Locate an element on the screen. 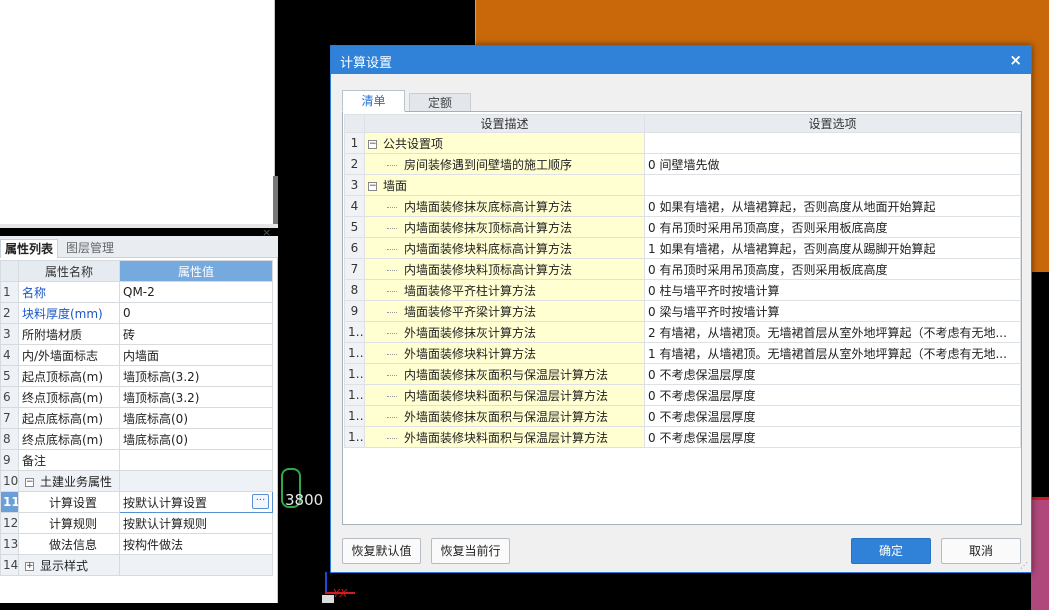 The width and height of the screenshot is (1049, 610). property-value: QM-2 is located at coordinates (196, 292).